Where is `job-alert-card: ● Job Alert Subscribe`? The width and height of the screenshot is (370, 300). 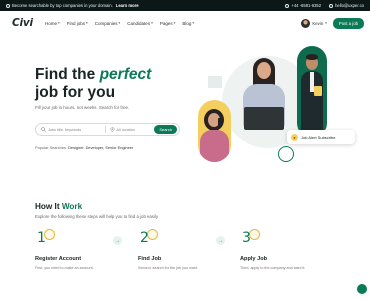
job-alert-card: ● Job Alert Subscribe is located at coordinates (321, 137).